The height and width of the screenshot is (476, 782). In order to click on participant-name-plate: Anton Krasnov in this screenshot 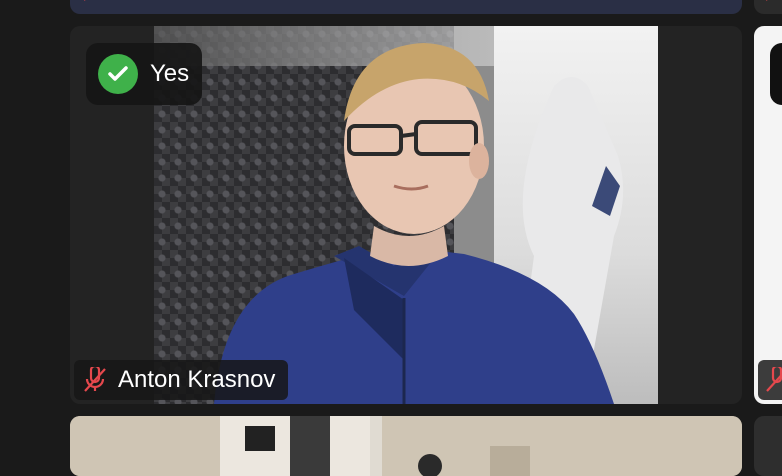, I will do `click(181, 380)`.